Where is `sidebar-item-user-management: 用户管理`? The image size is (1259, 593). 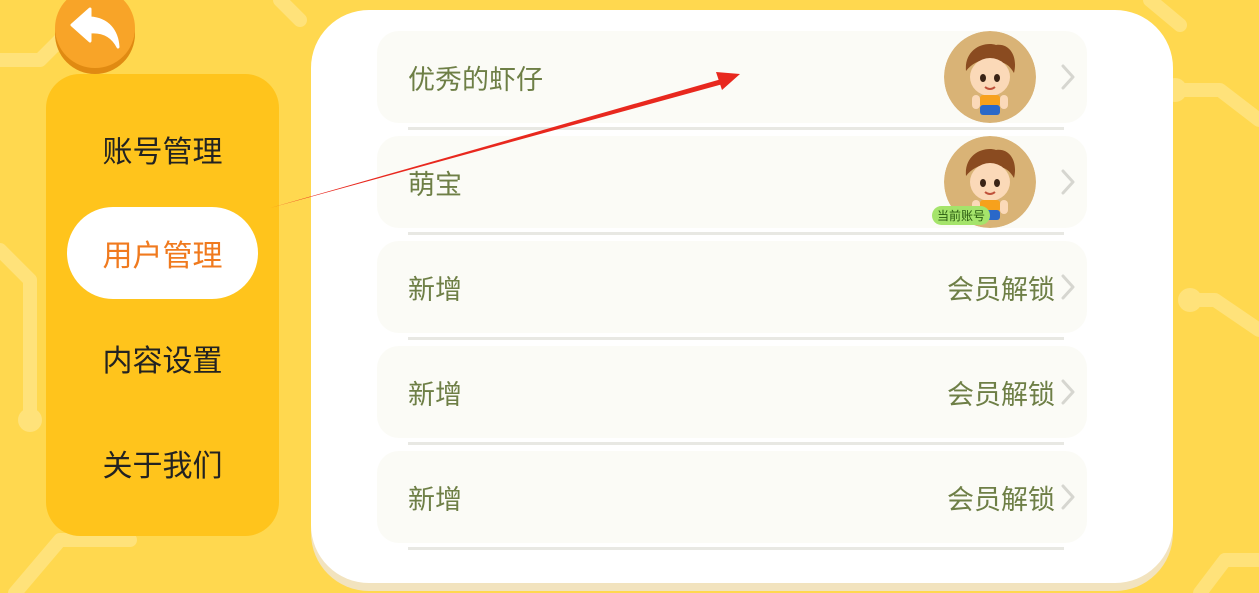 sidebar-item-user-management: 用户管理 is located at coordinates (162, 253).